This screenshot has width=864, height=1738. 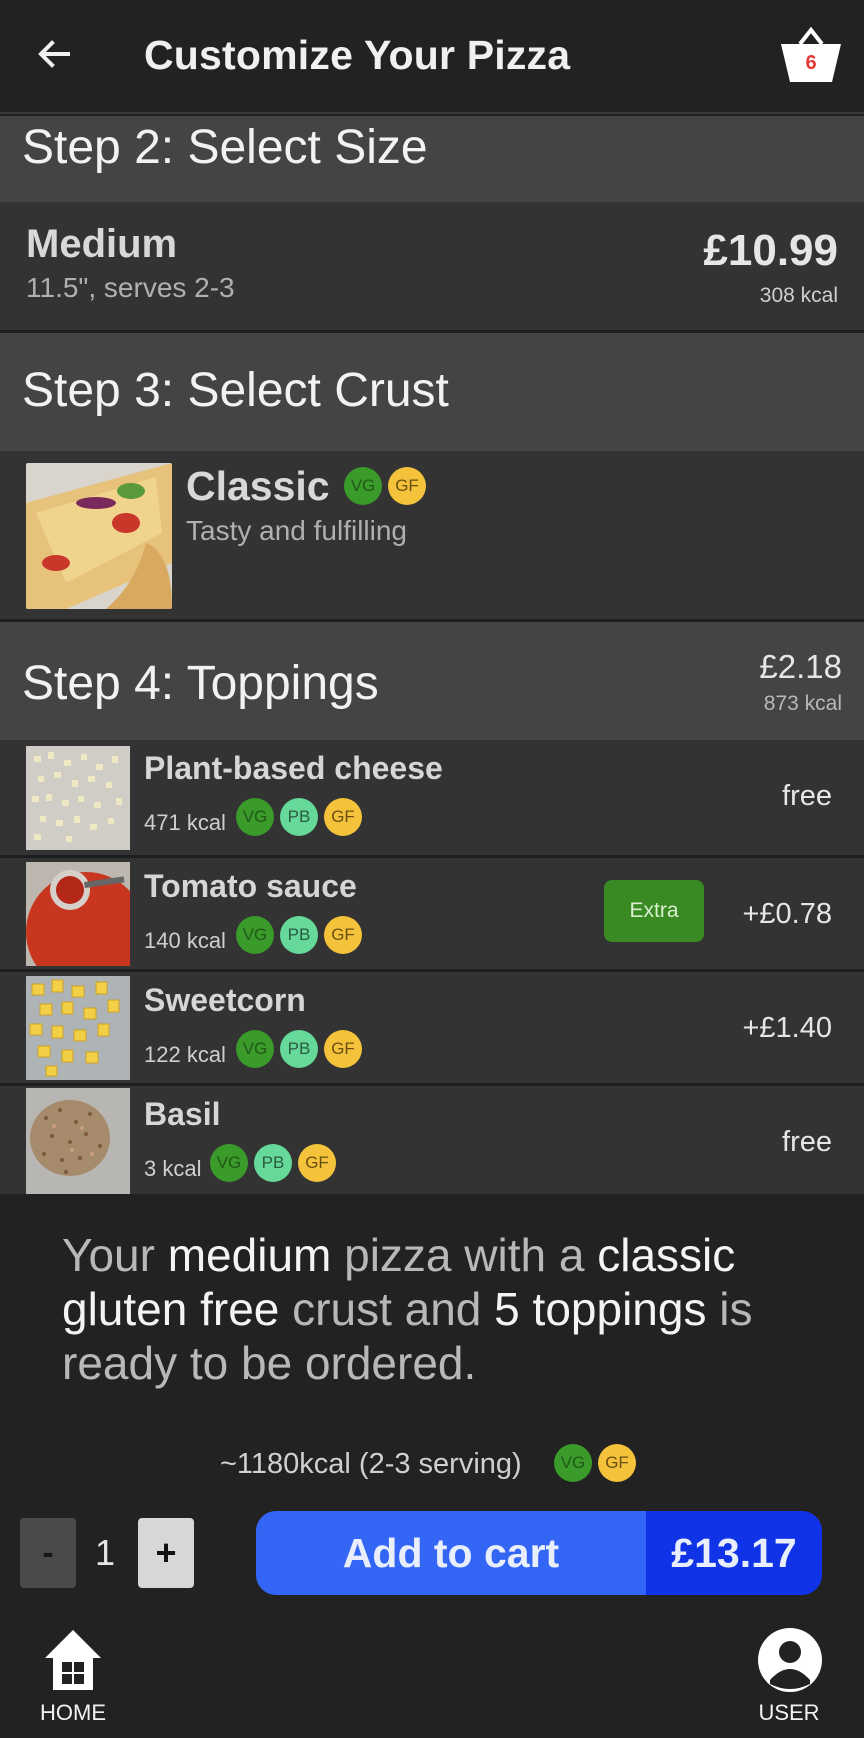 What do you see at coordinates (78, 1028) in the screenshot?
I see `sweetcorn-image` at bounding box center [78, 1028].